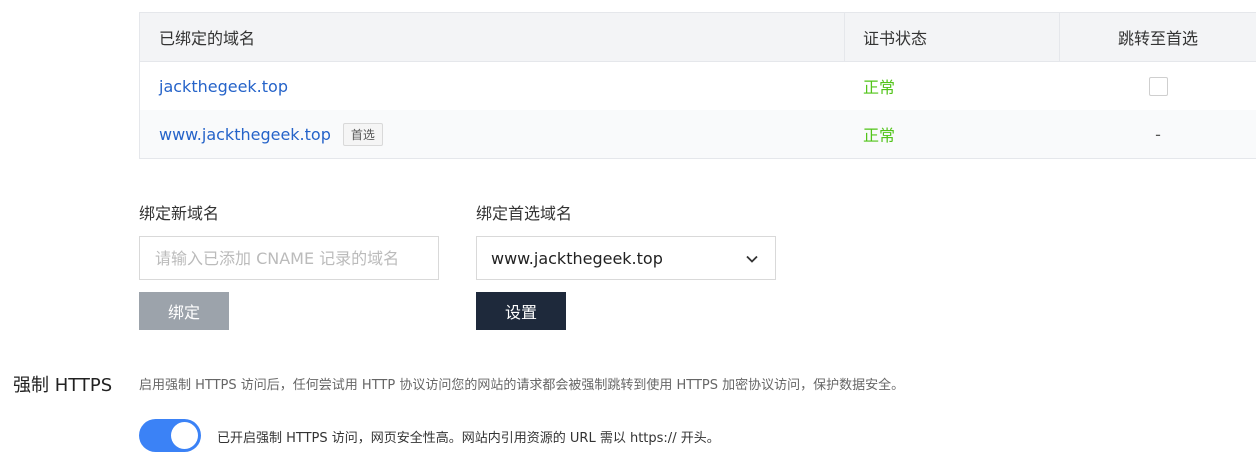 The image size is (1256, 468). I want to click on redirect-cell, so click(1158, 86).